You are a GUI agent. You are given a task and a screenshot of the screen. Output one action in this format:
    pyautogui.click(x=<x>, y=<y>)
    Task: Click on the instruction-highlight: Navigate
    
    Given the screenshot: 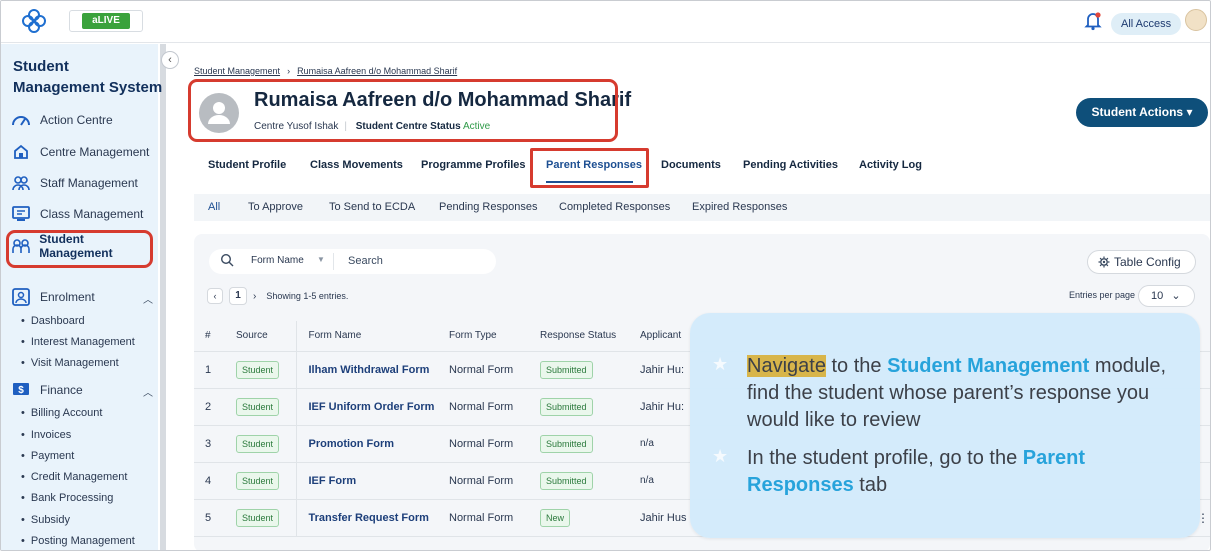 What is the action you would take?
    pyautogui.click(x=786, y=366)
    